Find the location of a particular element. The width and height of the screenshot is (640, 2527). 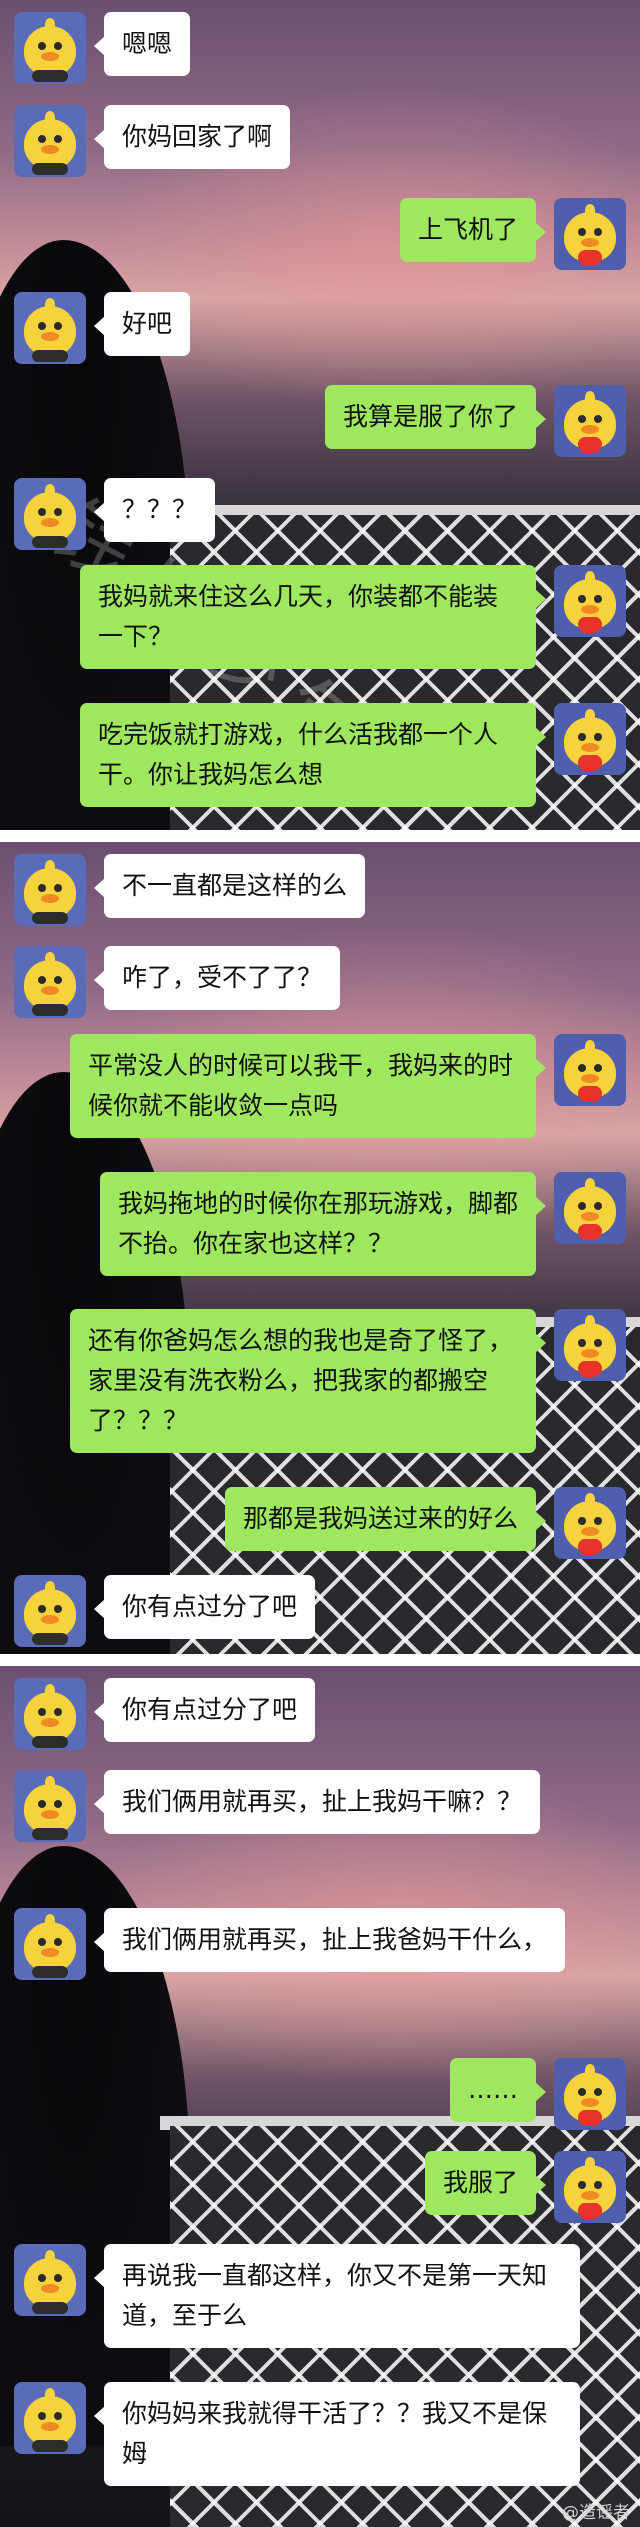

message-row: 我们俩用就再买，扯上我妈干嘛？？ is located at coordinates (277, 1806).